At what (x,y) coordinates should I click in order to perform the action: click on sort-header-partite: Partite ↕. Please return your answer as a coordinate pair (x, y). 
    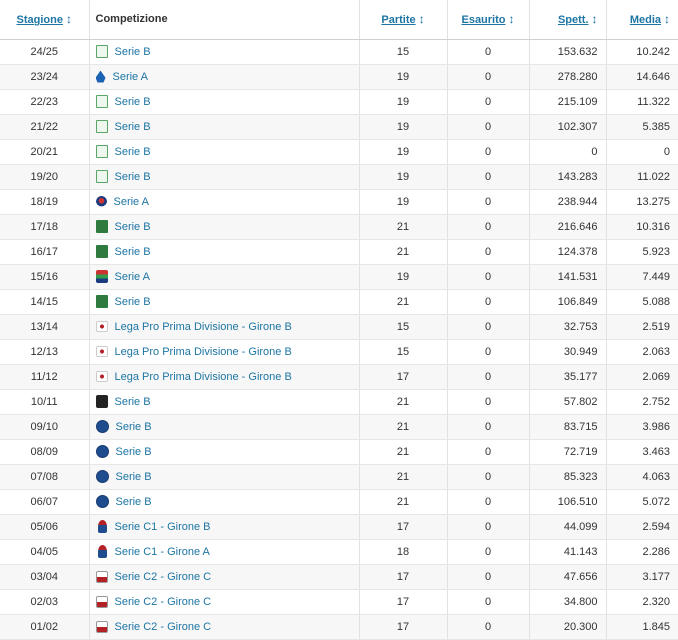
    Looking at the image, I should click on (403, 20).